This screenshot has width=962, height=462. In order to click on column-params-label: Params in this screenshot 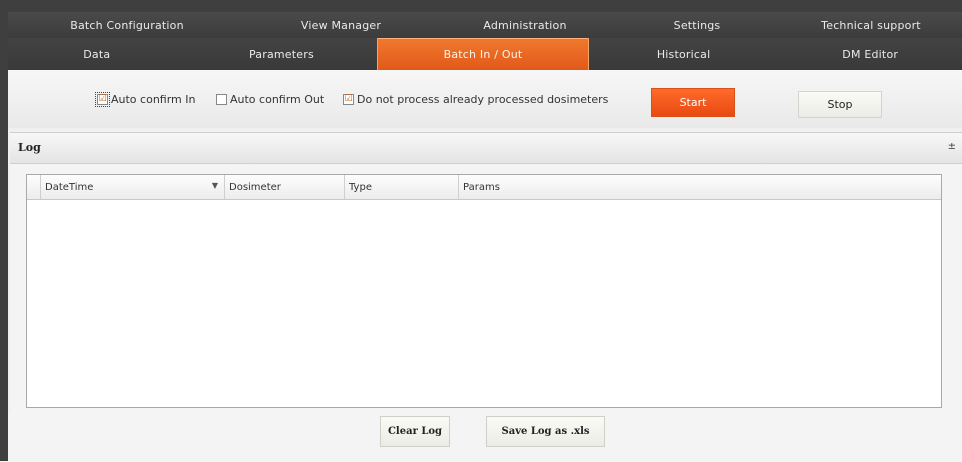, I will do `click(481, 187)`.